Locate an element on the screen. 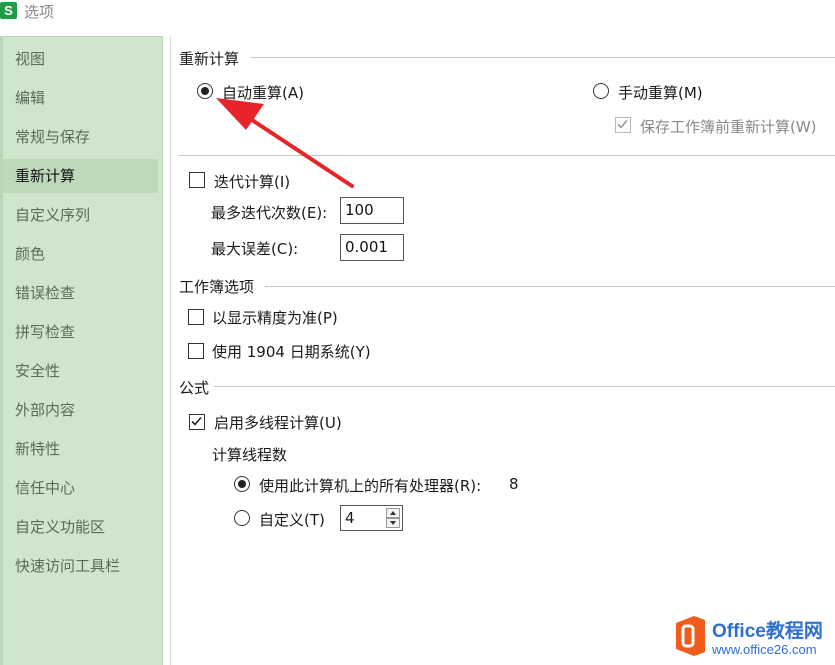 Image resolution: width=835 pixels, height=665 pixels. office-logo-icon is located at coordinates (690, 636).